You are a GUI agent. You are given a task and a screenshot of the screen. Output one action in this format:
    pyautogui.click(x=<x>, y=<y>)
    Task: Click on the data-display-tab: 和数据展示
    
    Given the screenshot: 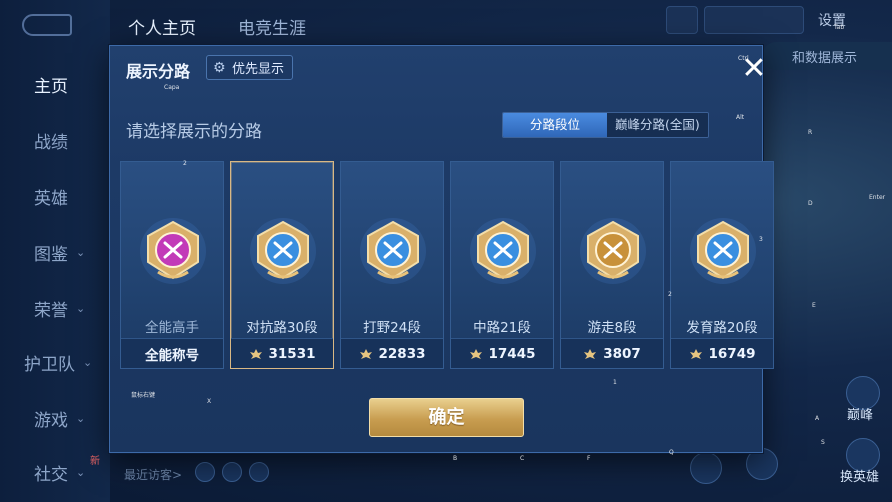 What is the action you would take?
    pyautogui.click(x=827, y=56)
    